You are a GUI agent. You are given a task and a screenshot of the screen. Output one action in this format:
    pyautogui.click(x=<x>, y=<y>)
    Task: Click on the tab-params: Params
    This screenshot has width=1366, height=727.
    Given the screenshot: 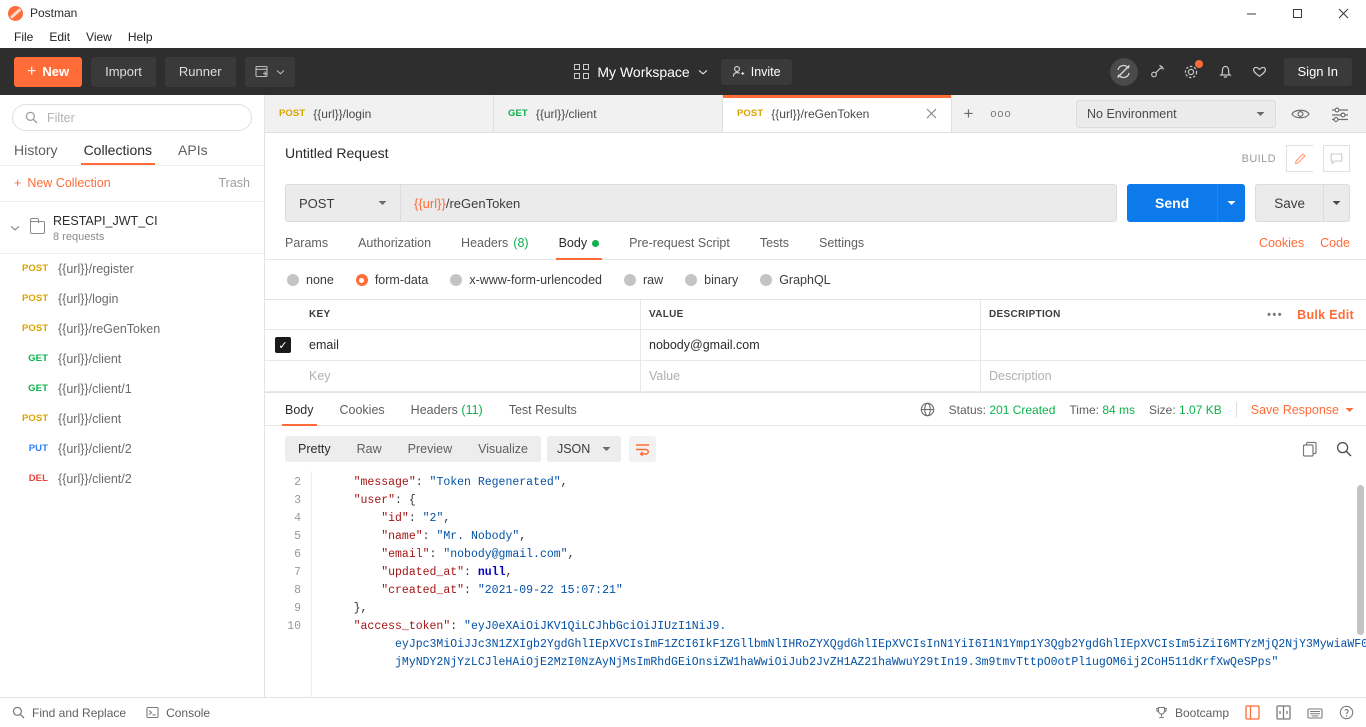 What is the action you would take?
    pyautogui.click(x=306, y=247)
    